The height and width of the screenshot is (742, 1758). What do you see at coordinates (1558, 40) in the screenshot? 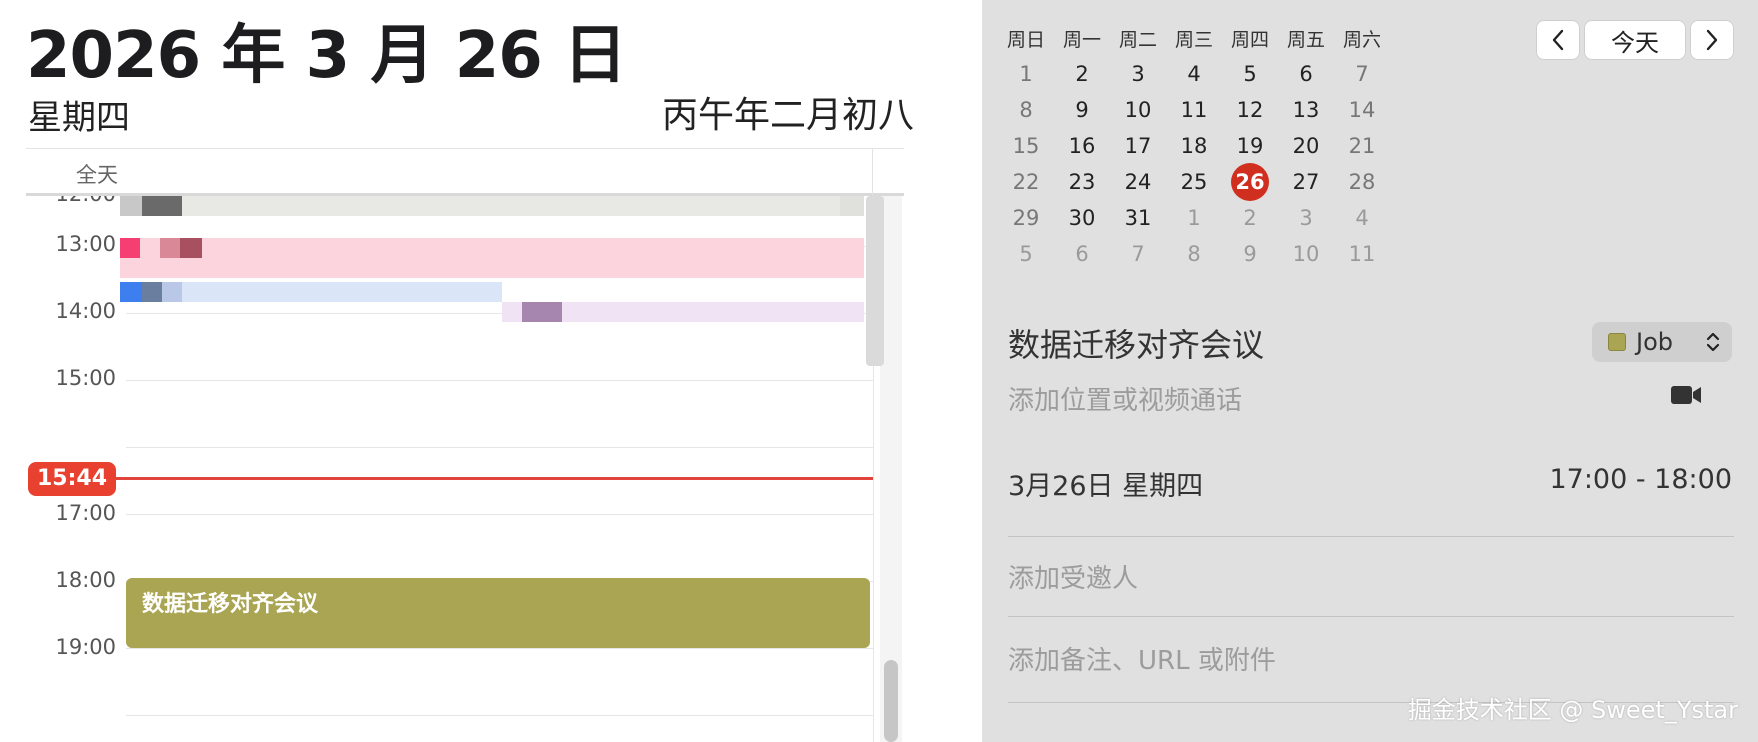
I see `previous-button` at bounding box center [1558, 40].